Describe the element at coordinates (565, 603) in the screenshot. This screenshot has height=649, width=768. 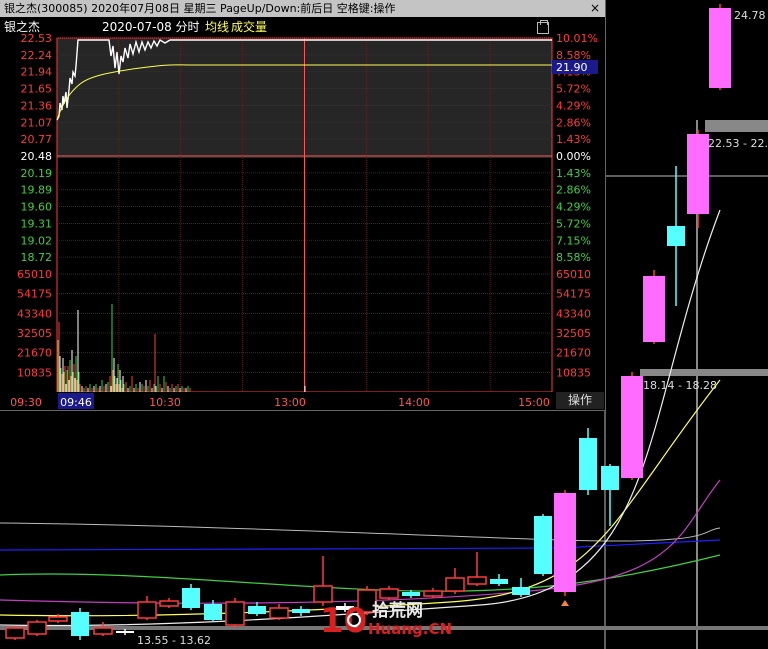
I see `up-arrow-icon` at that location.